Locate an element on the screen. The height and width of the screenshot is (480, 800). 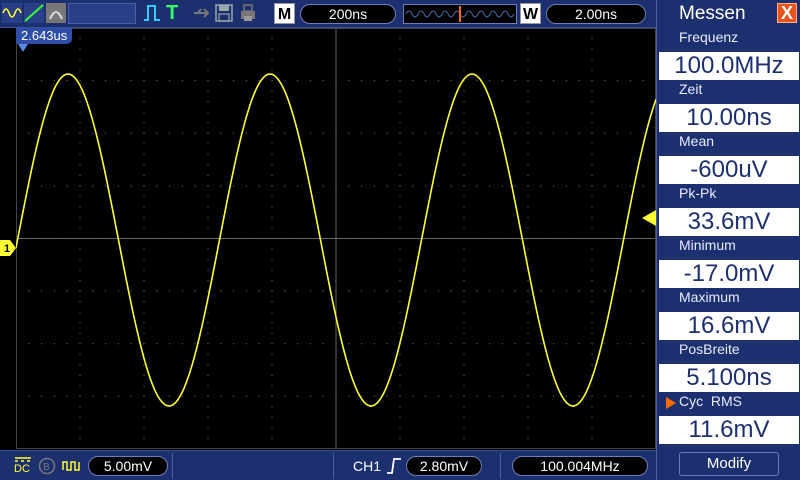
modify-button: Modify is located at coordinates (729, 464).